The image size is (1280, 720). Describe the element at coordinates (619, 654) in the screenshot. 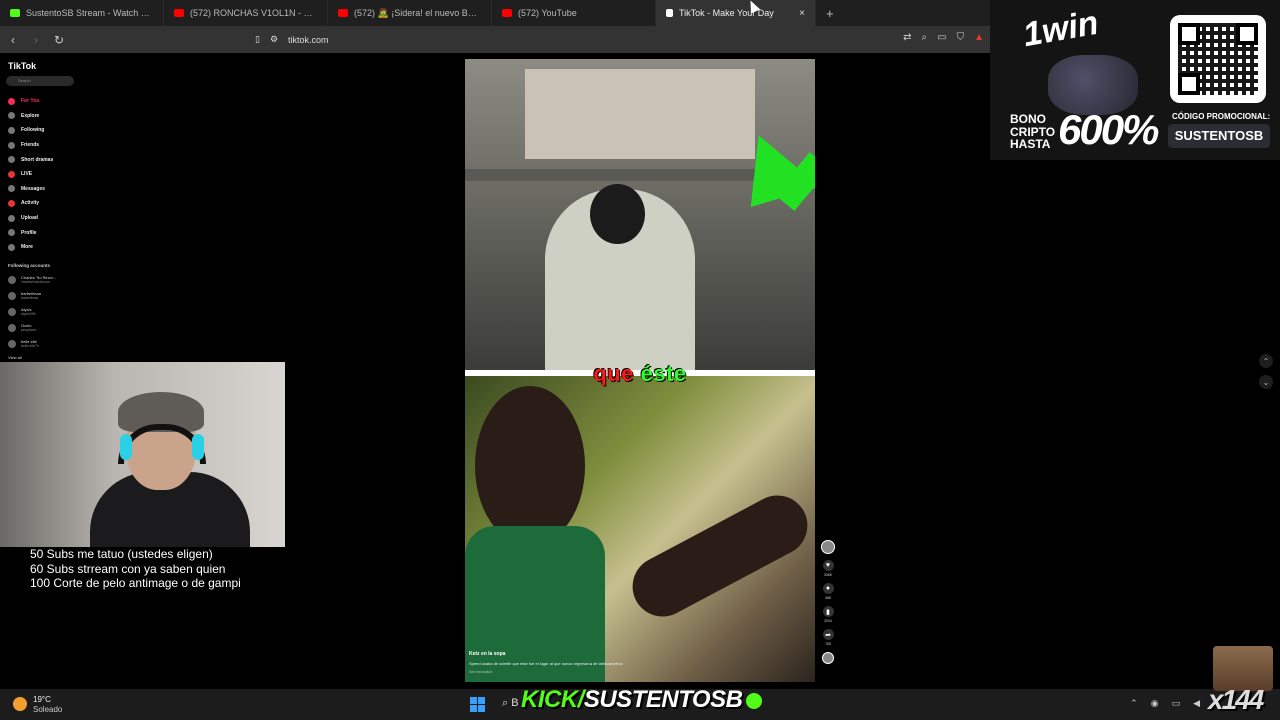

I see `video-author: Ketz en la sopa` at that location.